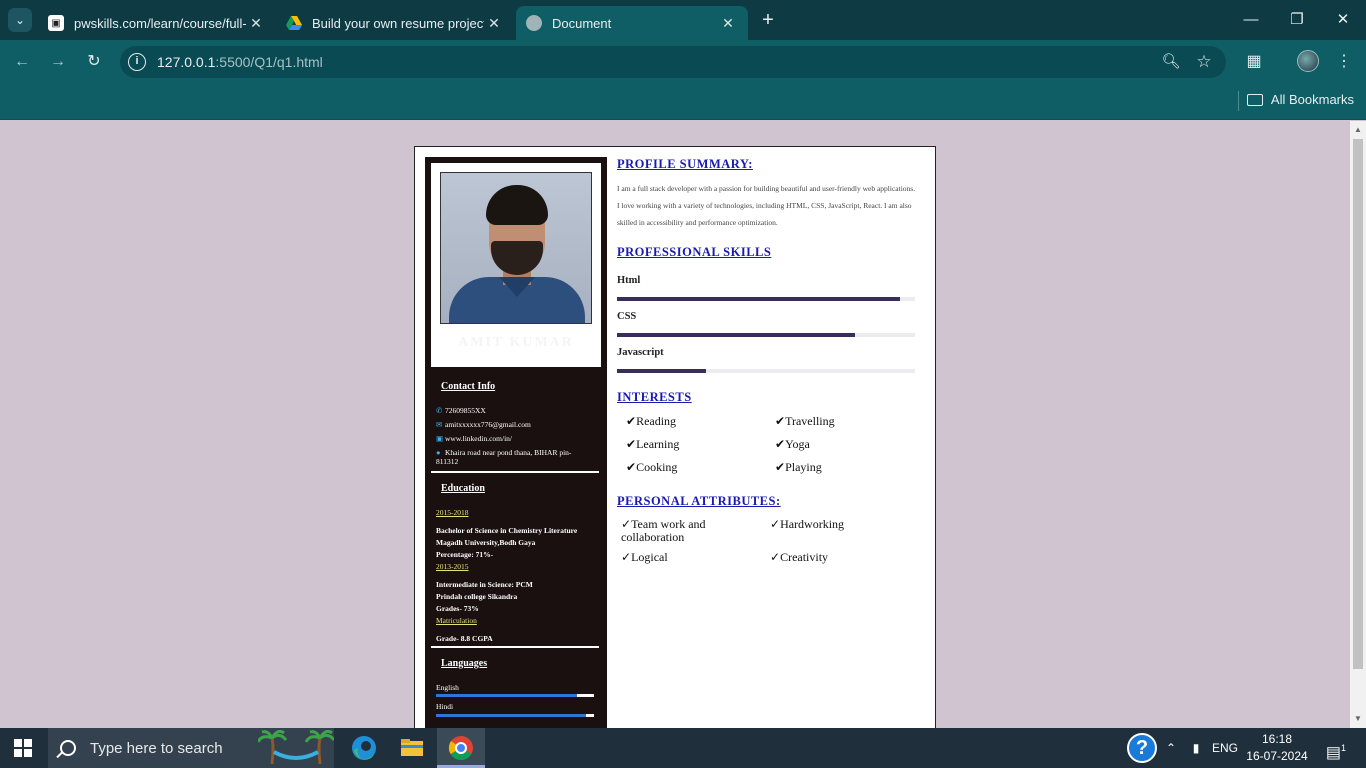 The image size is (1366, 768). I want to click on minimize-icon: —, so click(1251, 20).